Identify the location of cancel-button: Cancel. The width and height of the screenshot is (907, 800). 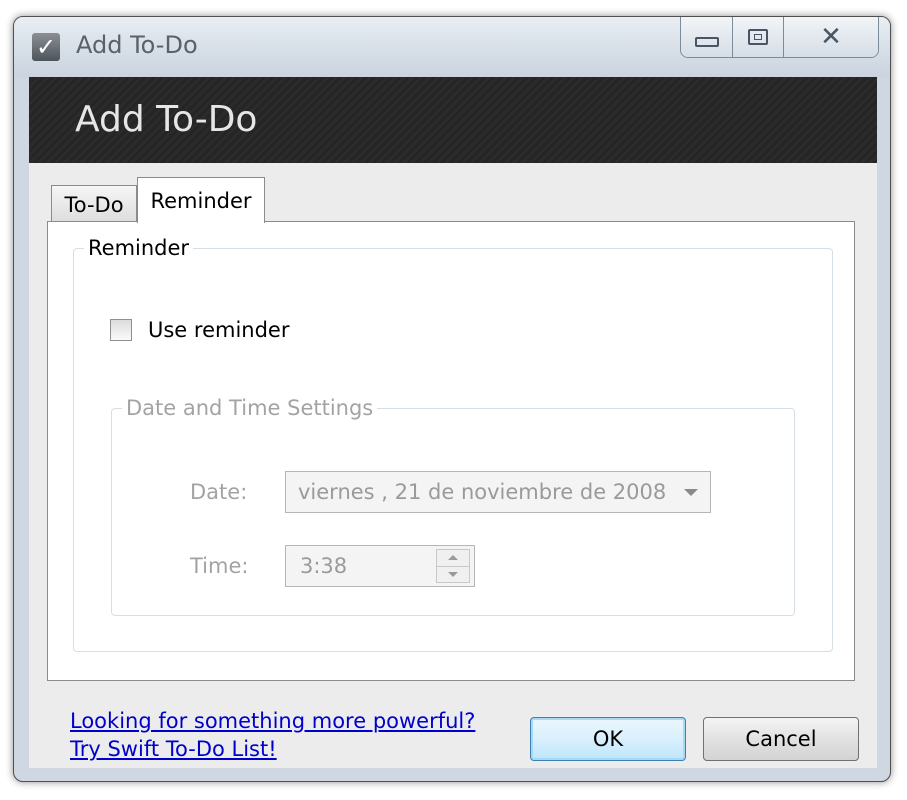
(781, 739).